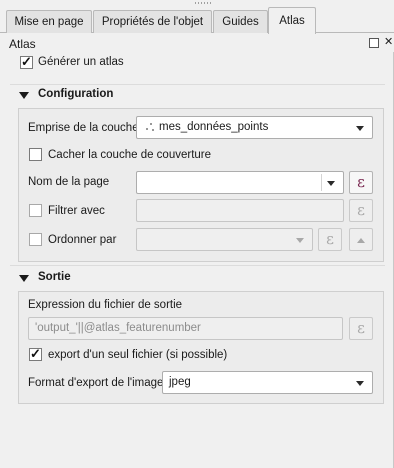 Image resolution: width=394 pixels, height=468 pixels. What do you see at coordinates (361, 182) in the screenshot?
I see `page-name-expression-button: ε` at bounding box center [361, 182].